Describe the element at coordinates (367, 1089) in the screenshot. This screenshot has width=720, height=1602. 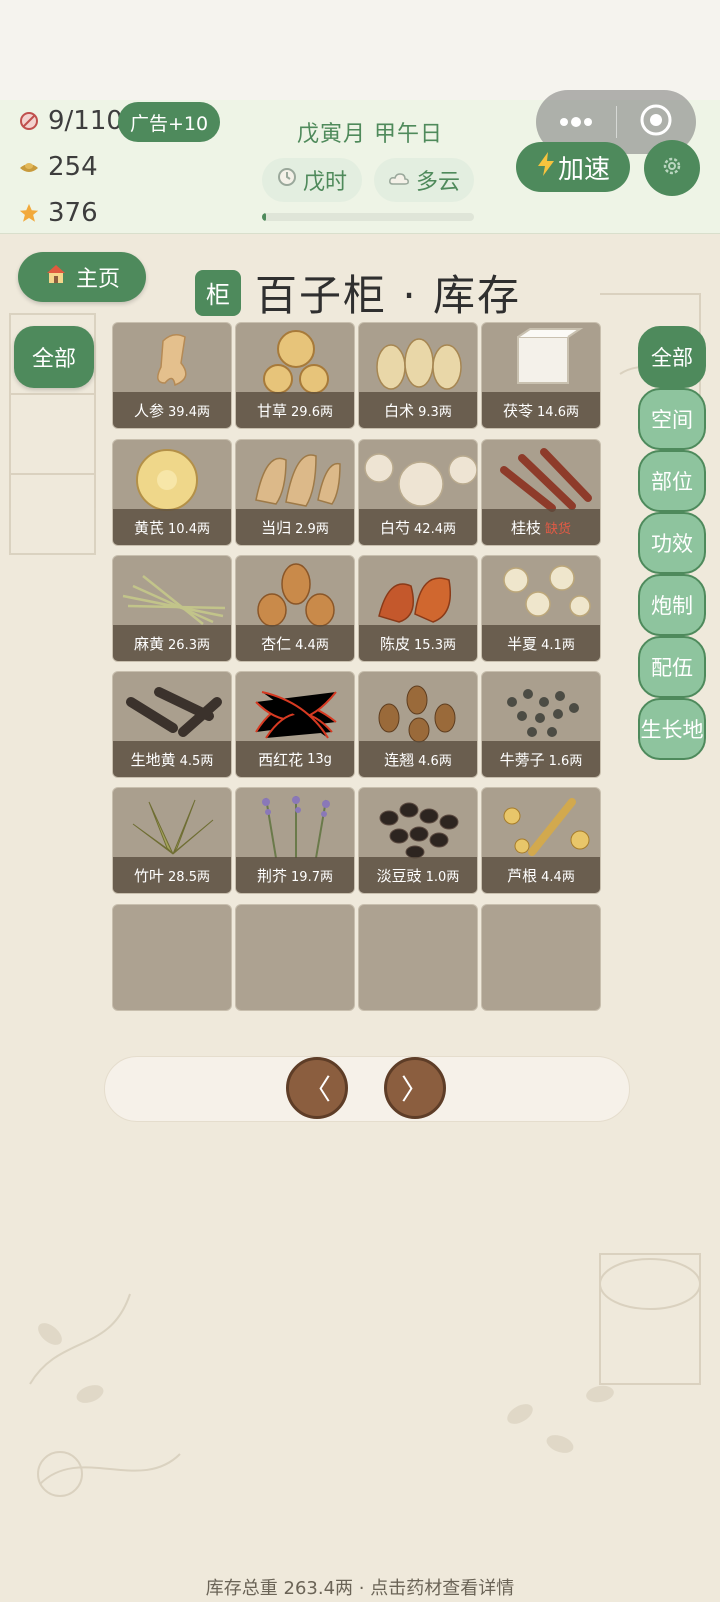
I see `pager-bar` at that location.